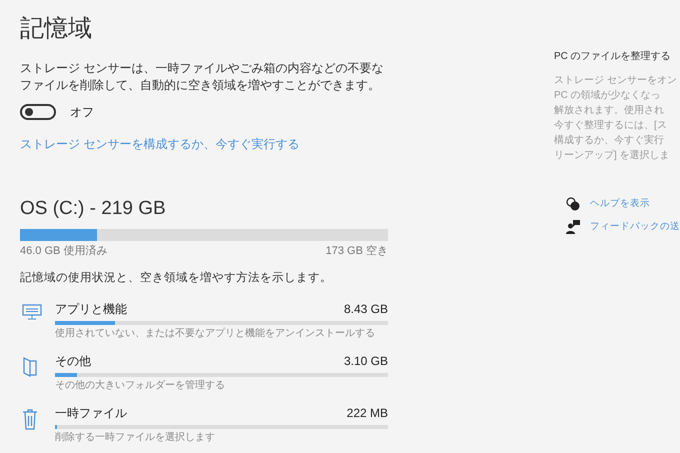  What do you see at coordinates (176, 278) in the screenshot?
I see `usage-intro: 記憶域の使用状況と、空き領域を増やす方法を示します。` at bounding box center [176, 278].